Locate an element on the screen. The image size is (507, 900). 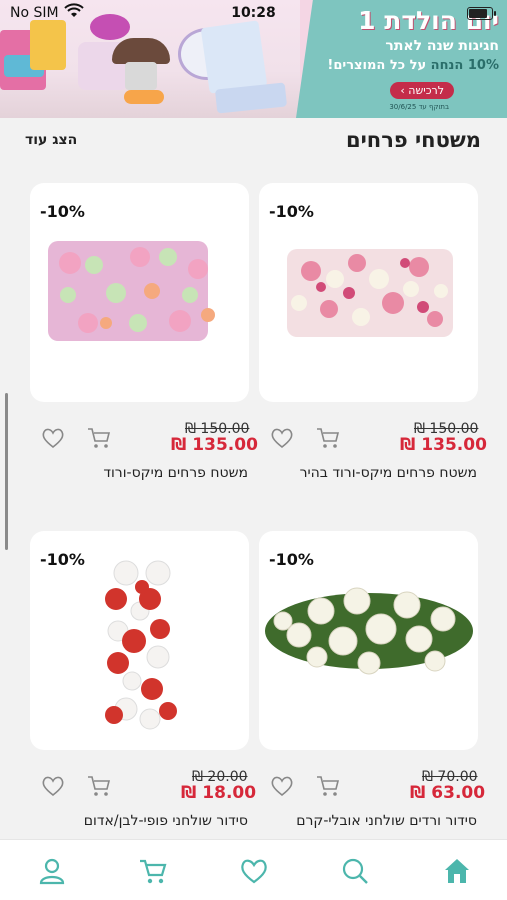
user-icon is located at coordinates (52, 871).